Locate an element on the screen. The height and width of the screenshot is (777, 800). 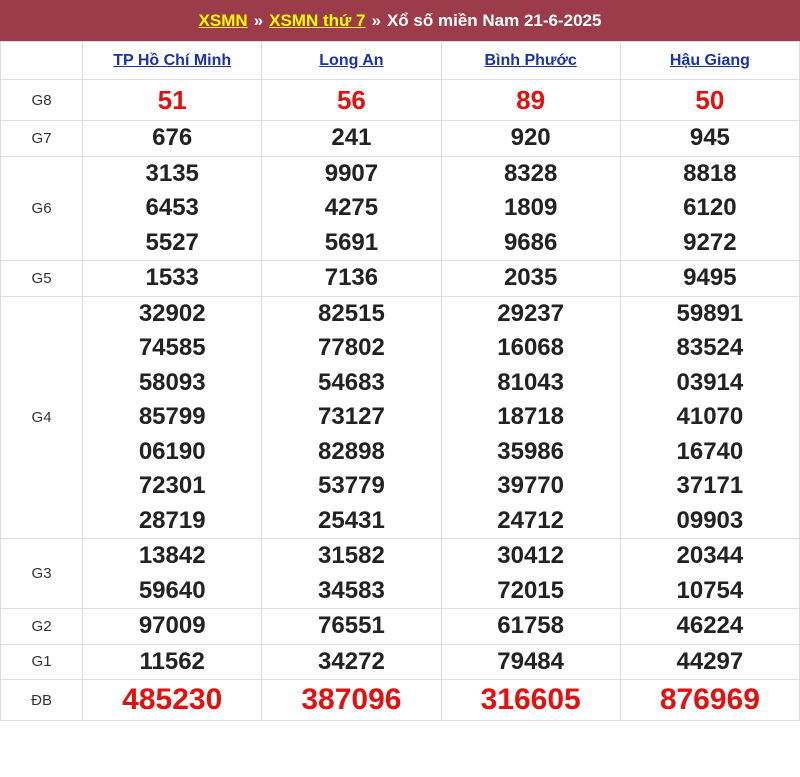
lottery-number: 485230 is located at coordinates (172, 699).